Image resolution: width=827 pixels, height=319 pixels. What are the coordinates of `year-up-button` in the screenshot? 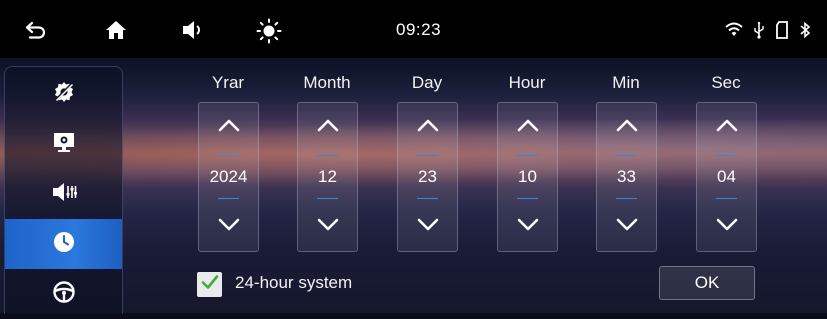 It's located at (228, 127).